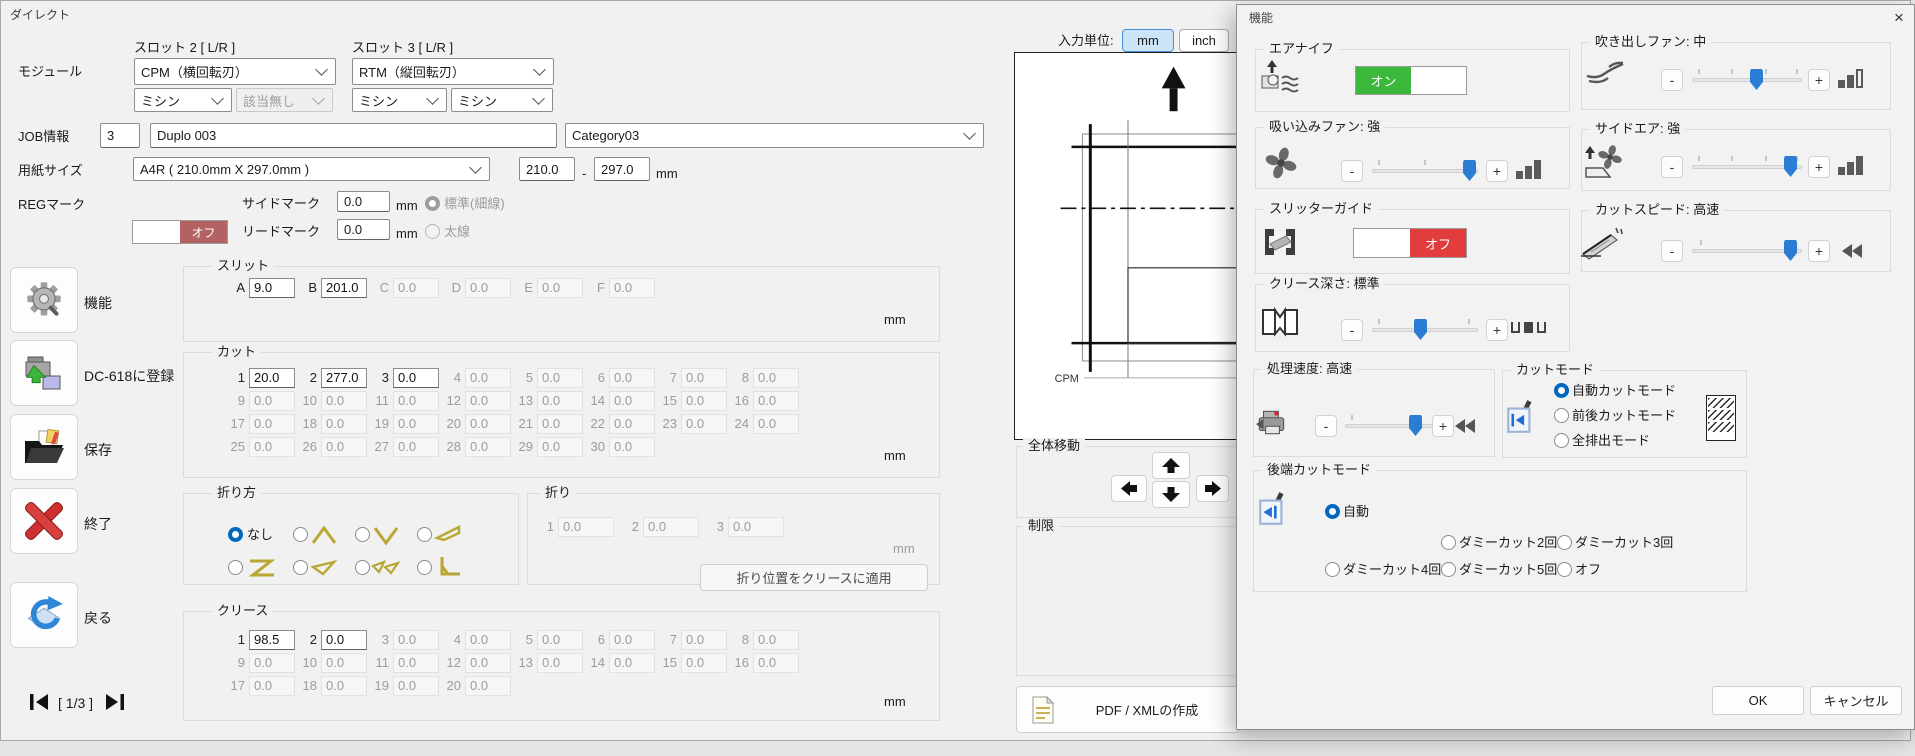 The image size is (1915, 756). What do you see at coordinates (1561, 440) in the screenshot?
I see `full-eject-mode-radio` at bounding box center [1561, 440].